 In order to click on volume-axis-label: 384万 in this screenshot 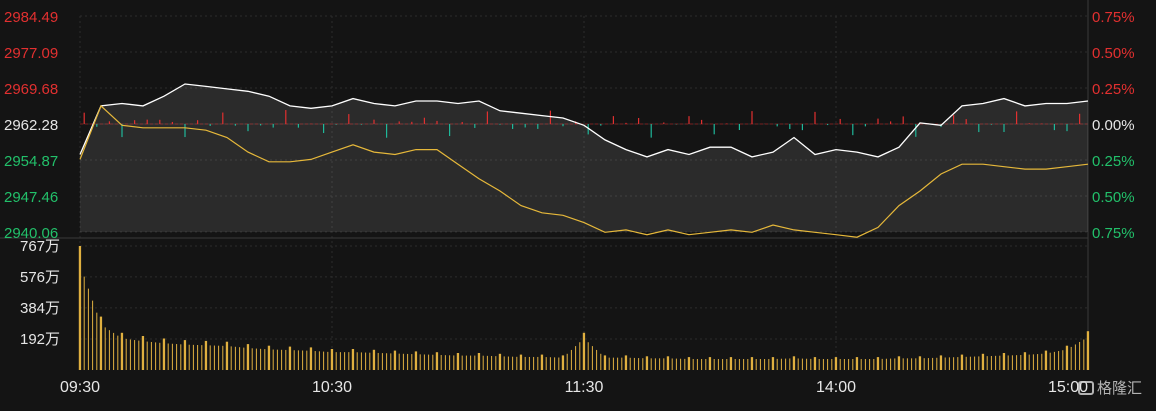, I will do `click(40, 308)`.